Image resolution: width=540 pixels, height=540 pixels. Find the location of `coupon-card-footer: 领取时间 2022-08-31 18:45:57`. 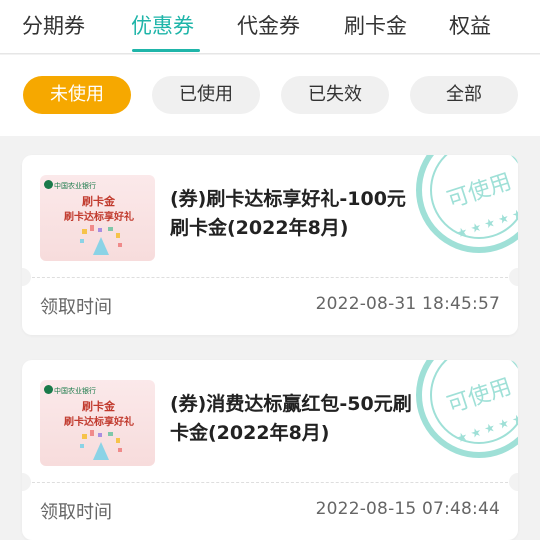

coupon-card-footer: 领取时间 2022-08-31 18:45:57 is located at coordinates (270, 306).